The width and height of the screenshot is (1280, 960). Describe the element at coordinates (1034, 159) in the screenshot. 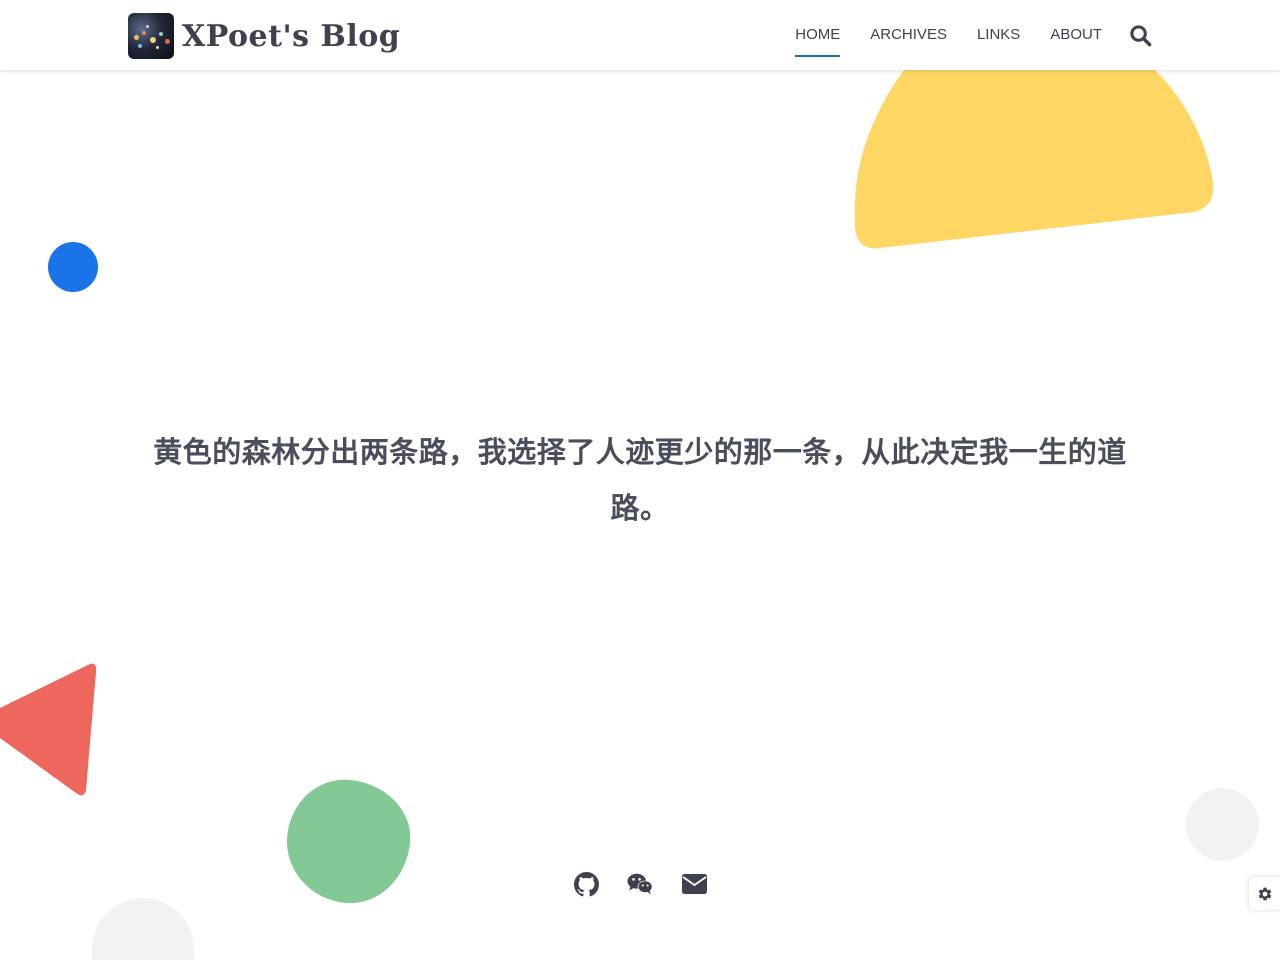

I see `yellow-half-circle-shape` at that location.